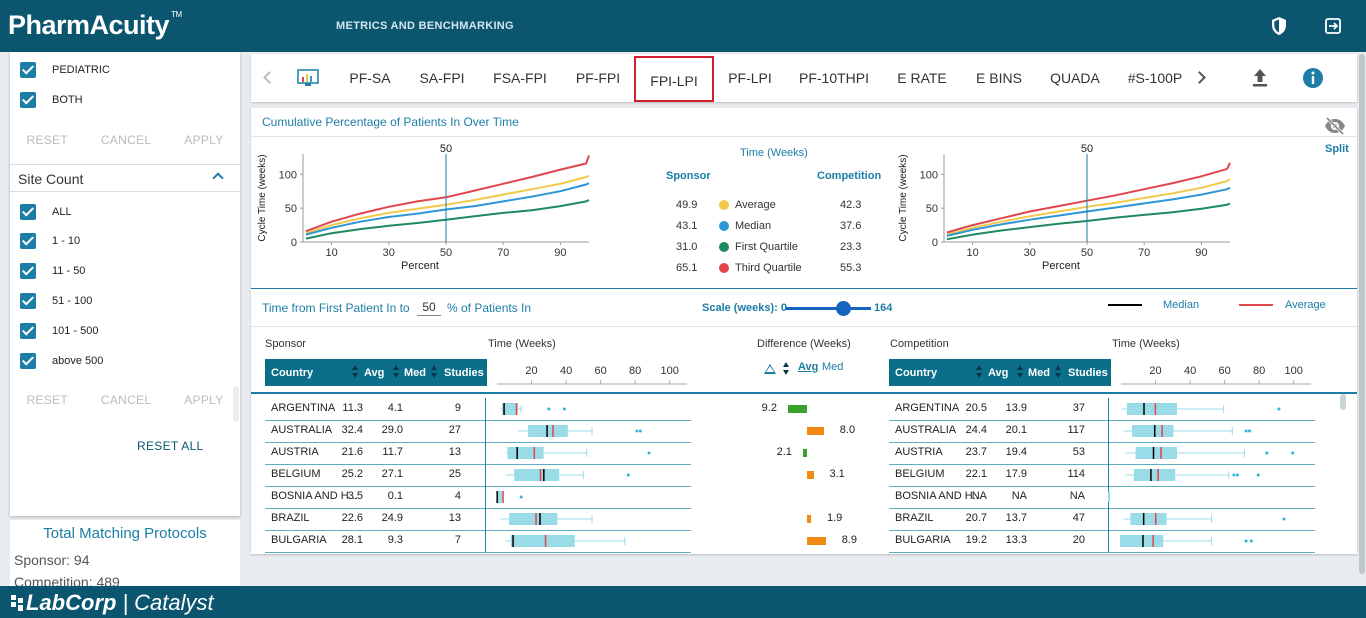  I want to click on tab-pf-sa: PF-SA, so click(370, 78).